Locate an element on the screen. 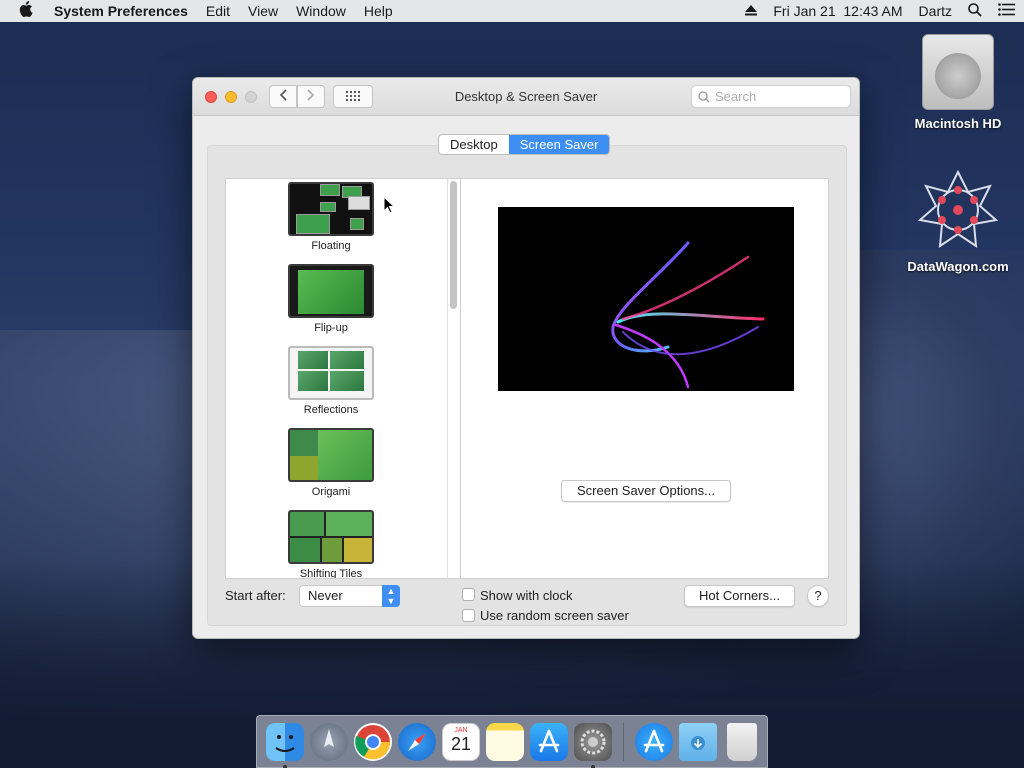  notification-center-icon is located at coordinates (1007, 11).